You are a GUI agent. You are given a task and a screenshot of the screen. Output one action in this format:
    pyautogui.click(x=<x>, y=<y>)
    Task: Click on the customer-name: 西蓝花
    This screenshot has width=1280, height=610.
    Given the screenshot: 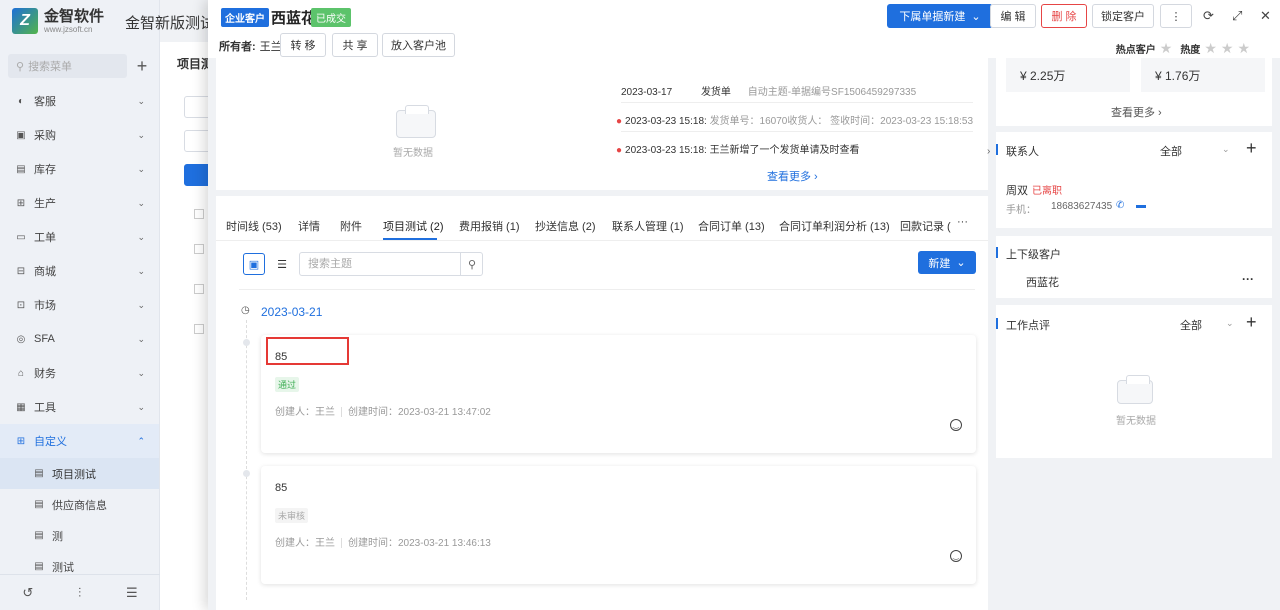 What is the action you would take?
    pyautogui.click(x=294, y=18)
    